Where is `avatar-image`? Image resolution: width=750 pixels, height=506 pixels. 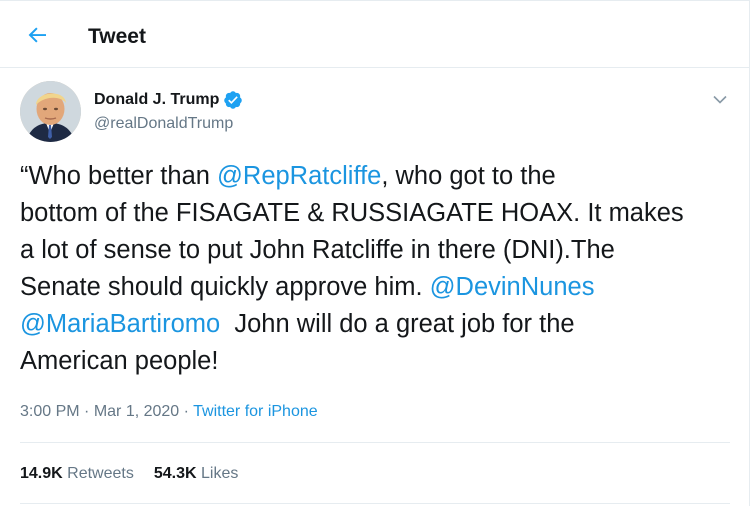 avatar-image is located at coordinates (50, 111).